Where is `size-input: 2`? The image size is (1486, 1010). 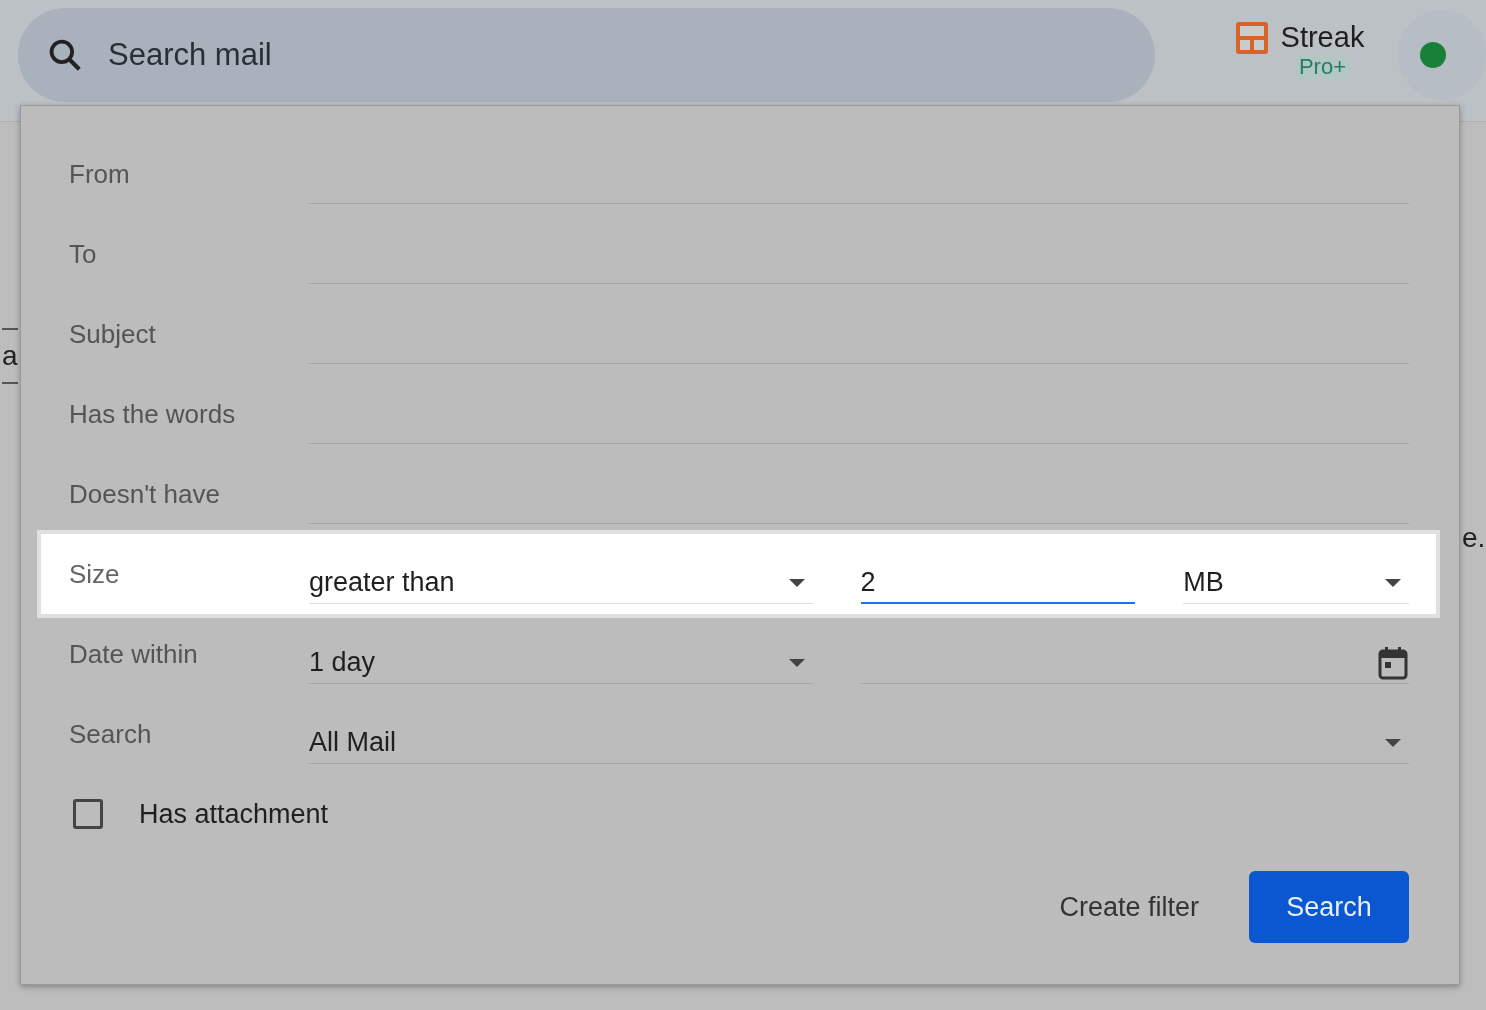
size-input: 2 is located at coordinates (998, 583).